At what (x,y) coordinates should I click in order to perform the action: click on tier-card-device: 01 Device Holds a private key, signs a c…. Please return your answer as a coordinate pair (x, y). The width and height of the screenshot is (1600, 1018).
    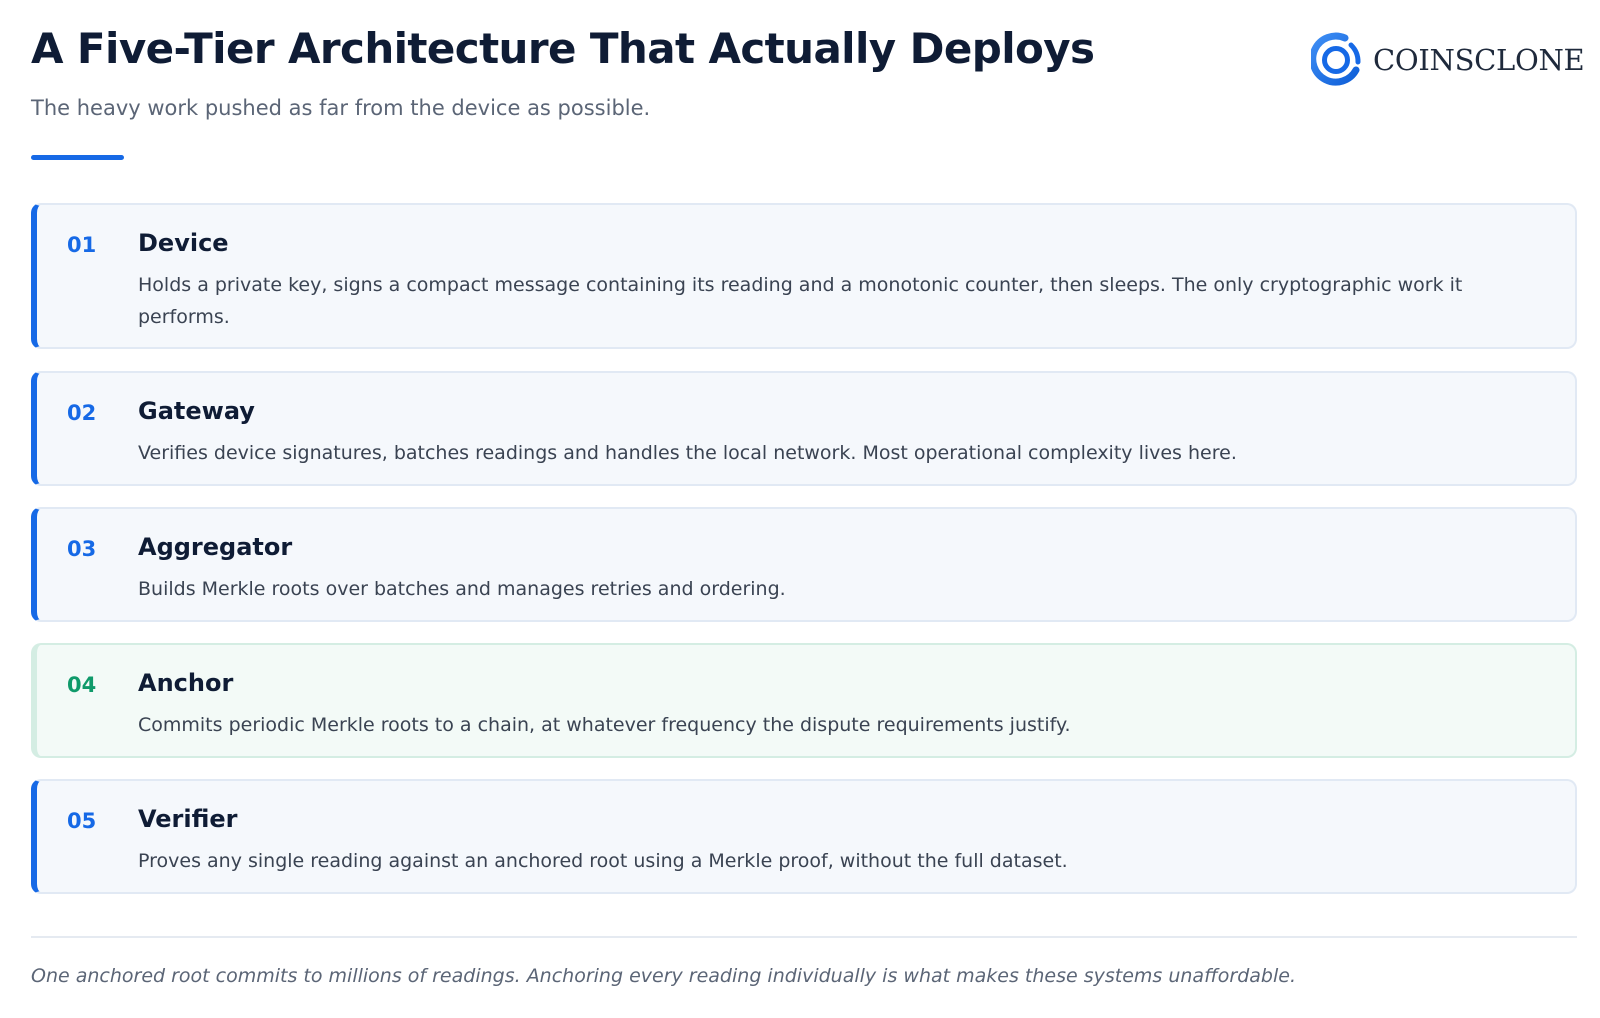
    Looking at the image, I should click on (804, 276).